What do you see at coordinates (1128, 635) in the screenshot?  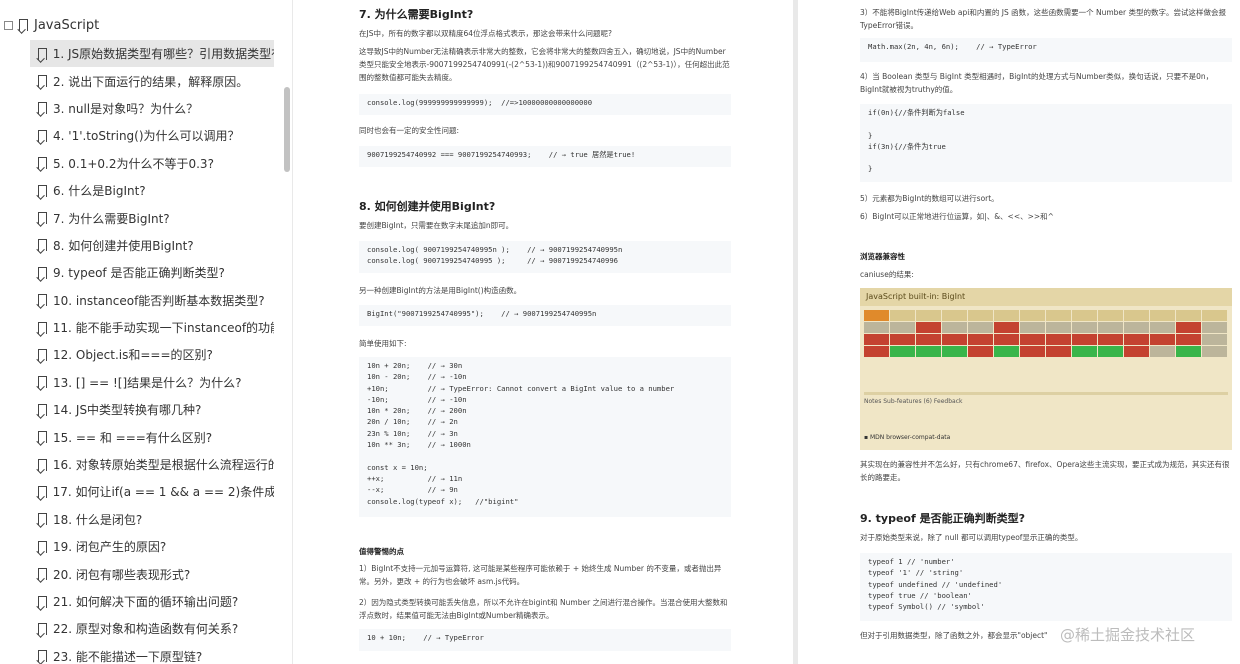 I see `watermark: @稀土掘金技术社区` at bounding box center [1128, 635].